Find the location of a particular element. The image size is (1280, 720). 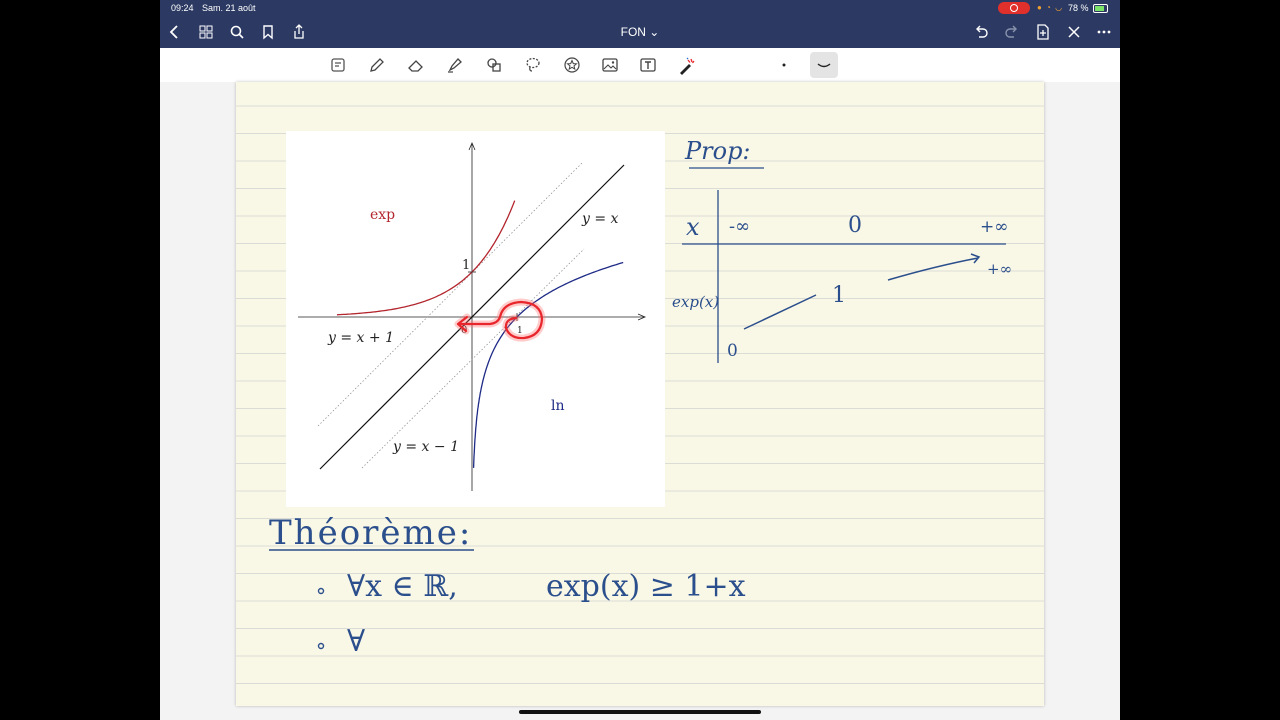

back-button is located at coordinates (175, 32).